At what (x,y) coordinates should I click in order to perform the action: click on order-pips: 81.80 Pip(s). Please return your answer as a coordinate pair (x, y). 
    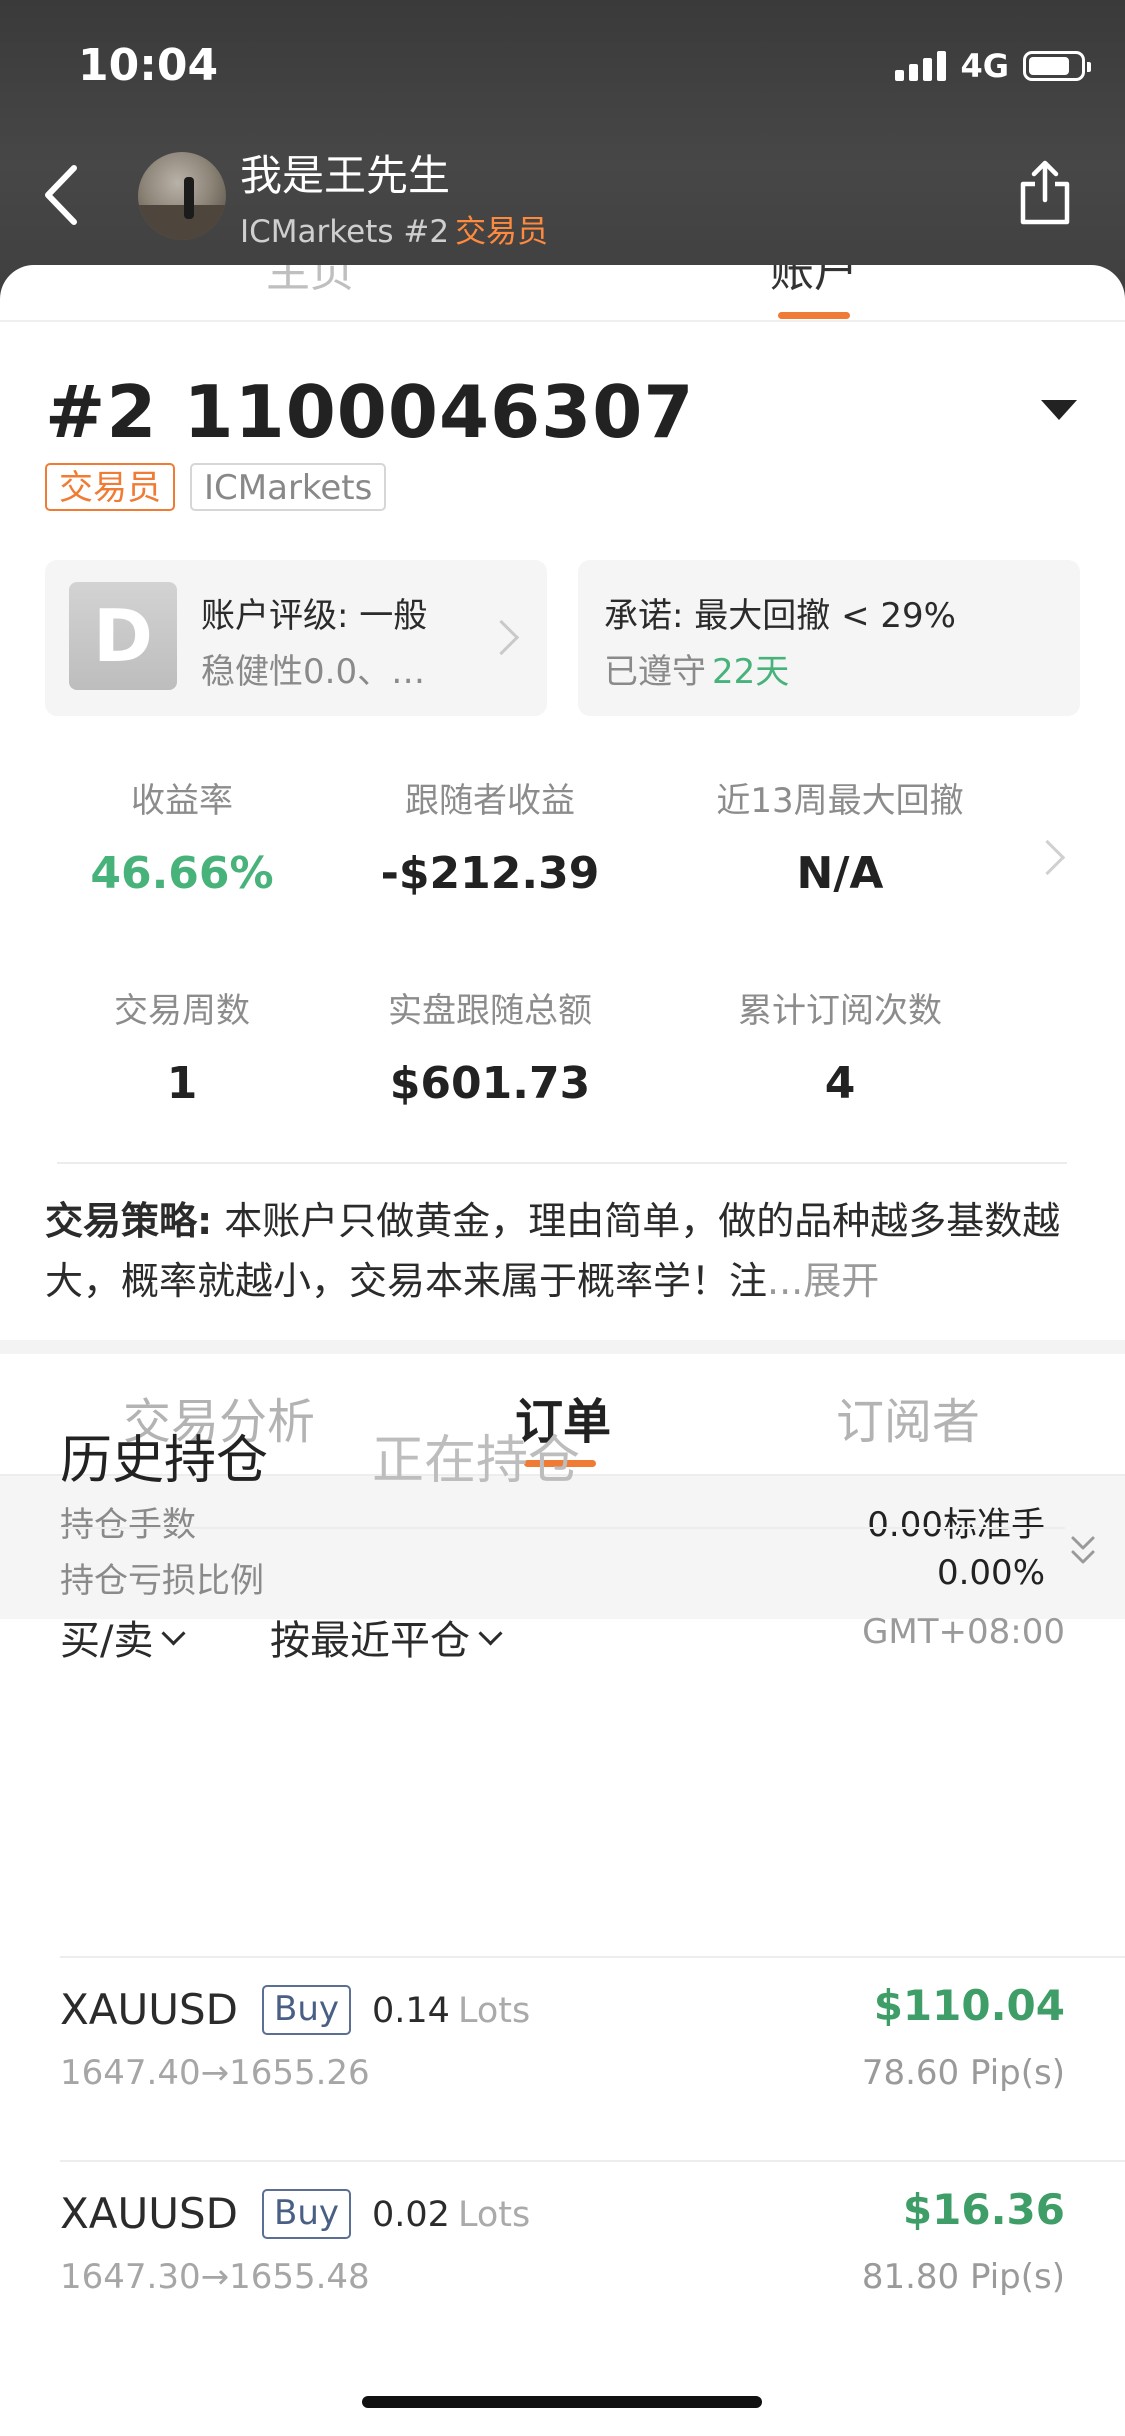
    Looking at the image, I should click on (963, 2277).